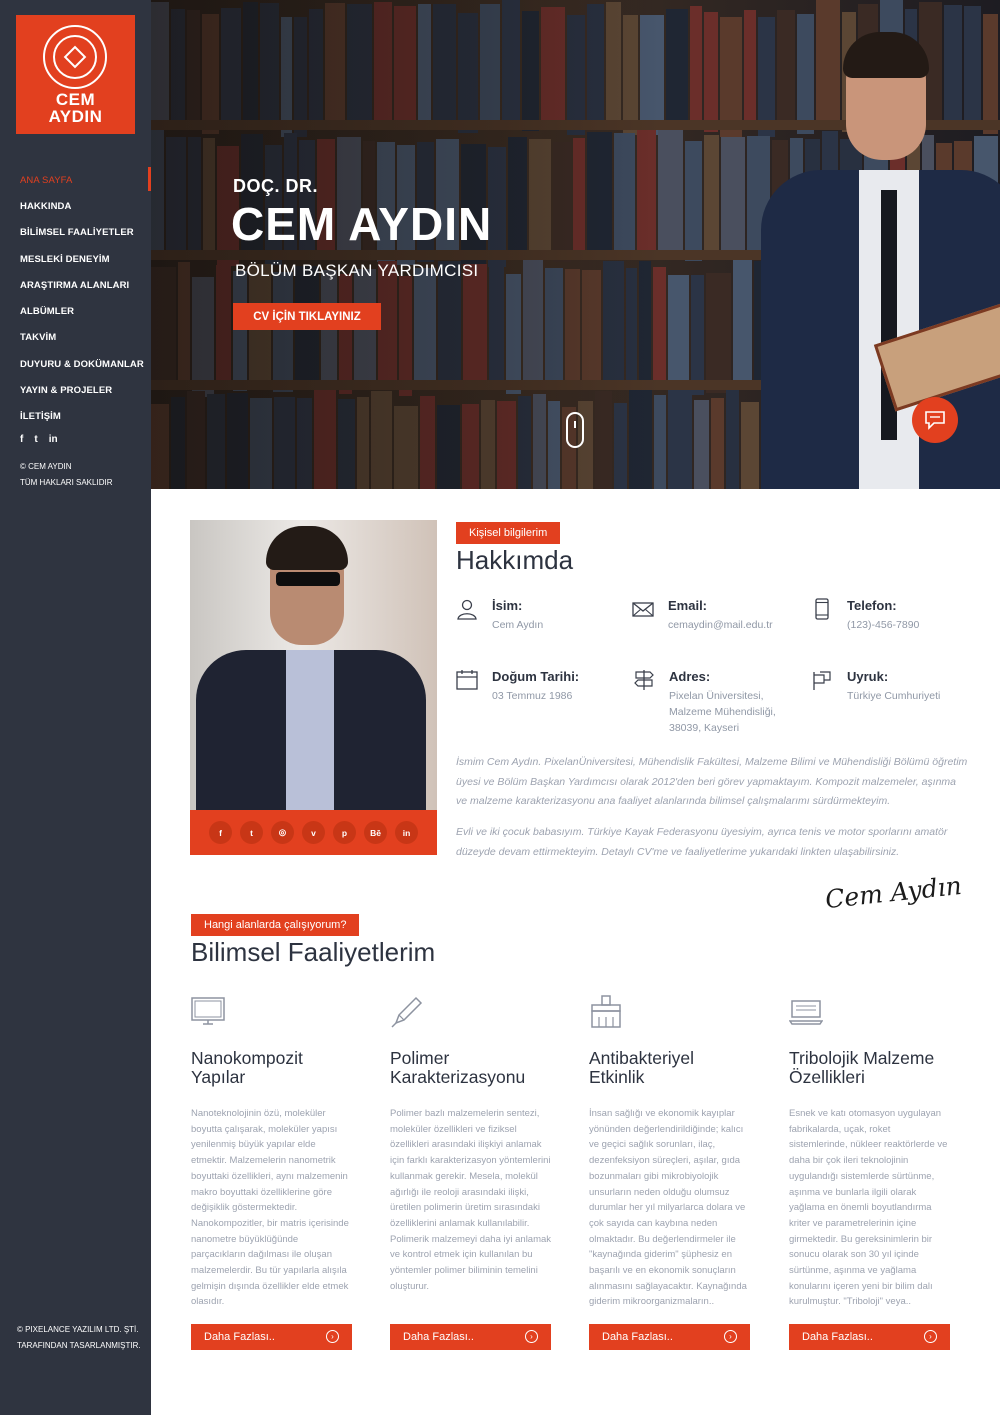 The width and height of the screenshot is (1000, 1415). I want to click on info-email-label: Email:, so click(688, 605).